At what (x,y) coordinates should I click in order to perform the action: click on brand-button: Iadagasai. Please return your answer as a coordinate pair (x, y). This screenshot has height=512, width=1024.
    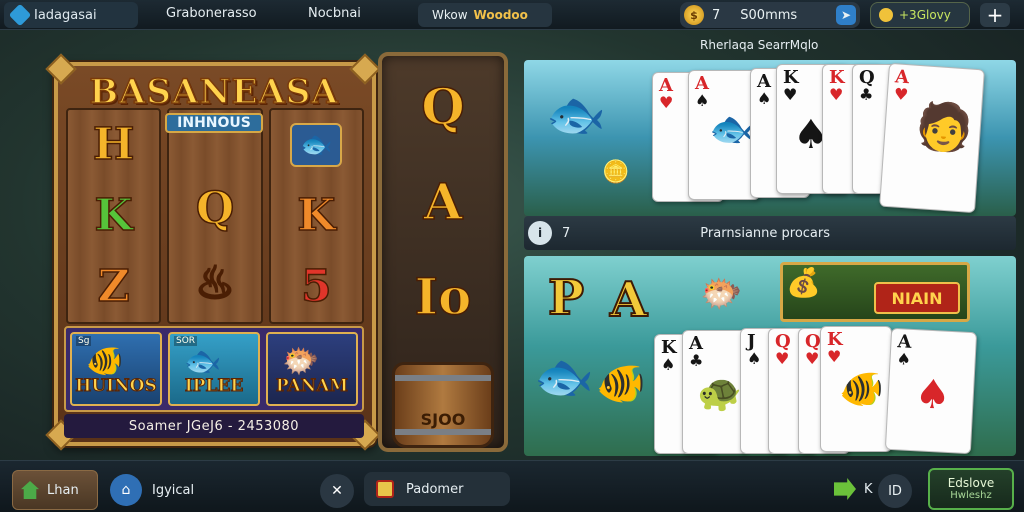
    Looking at the image, I should click on (71, 15).